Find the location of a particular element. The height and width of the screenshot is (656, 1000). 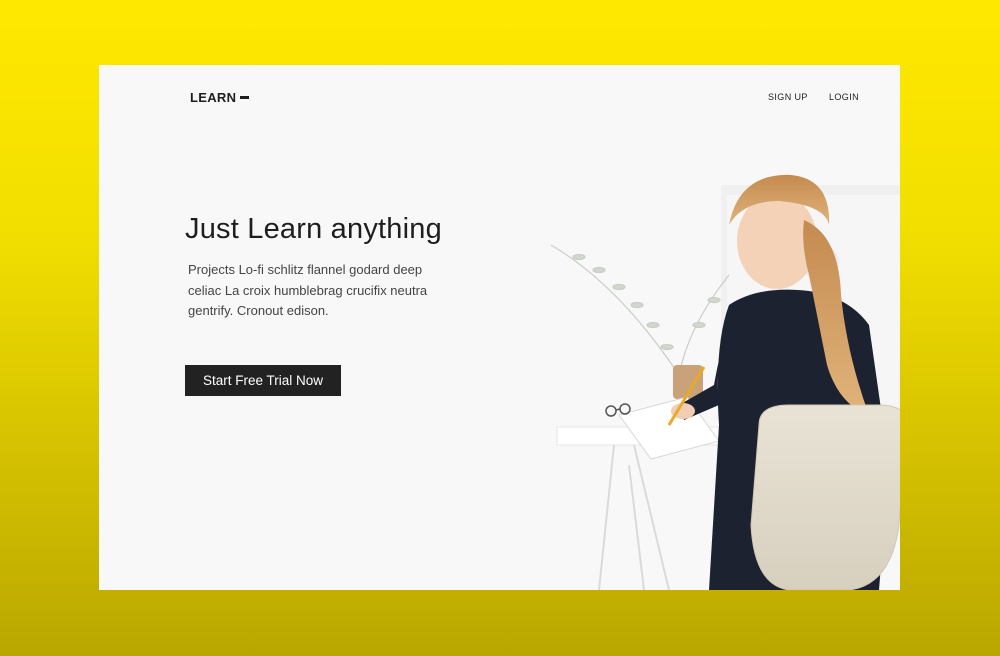

logo: LEARN is located at coordinates (220, 97).